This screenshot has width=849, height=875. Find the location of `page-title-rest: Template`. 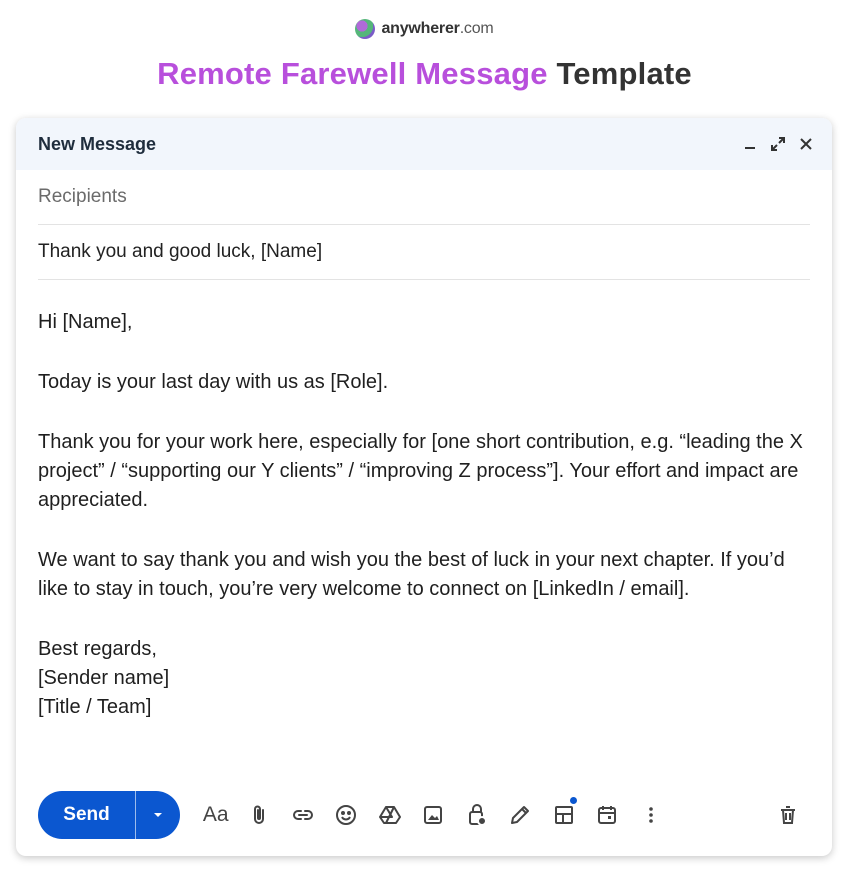

page-title-rest: Template is located at coordinates (619, 73).